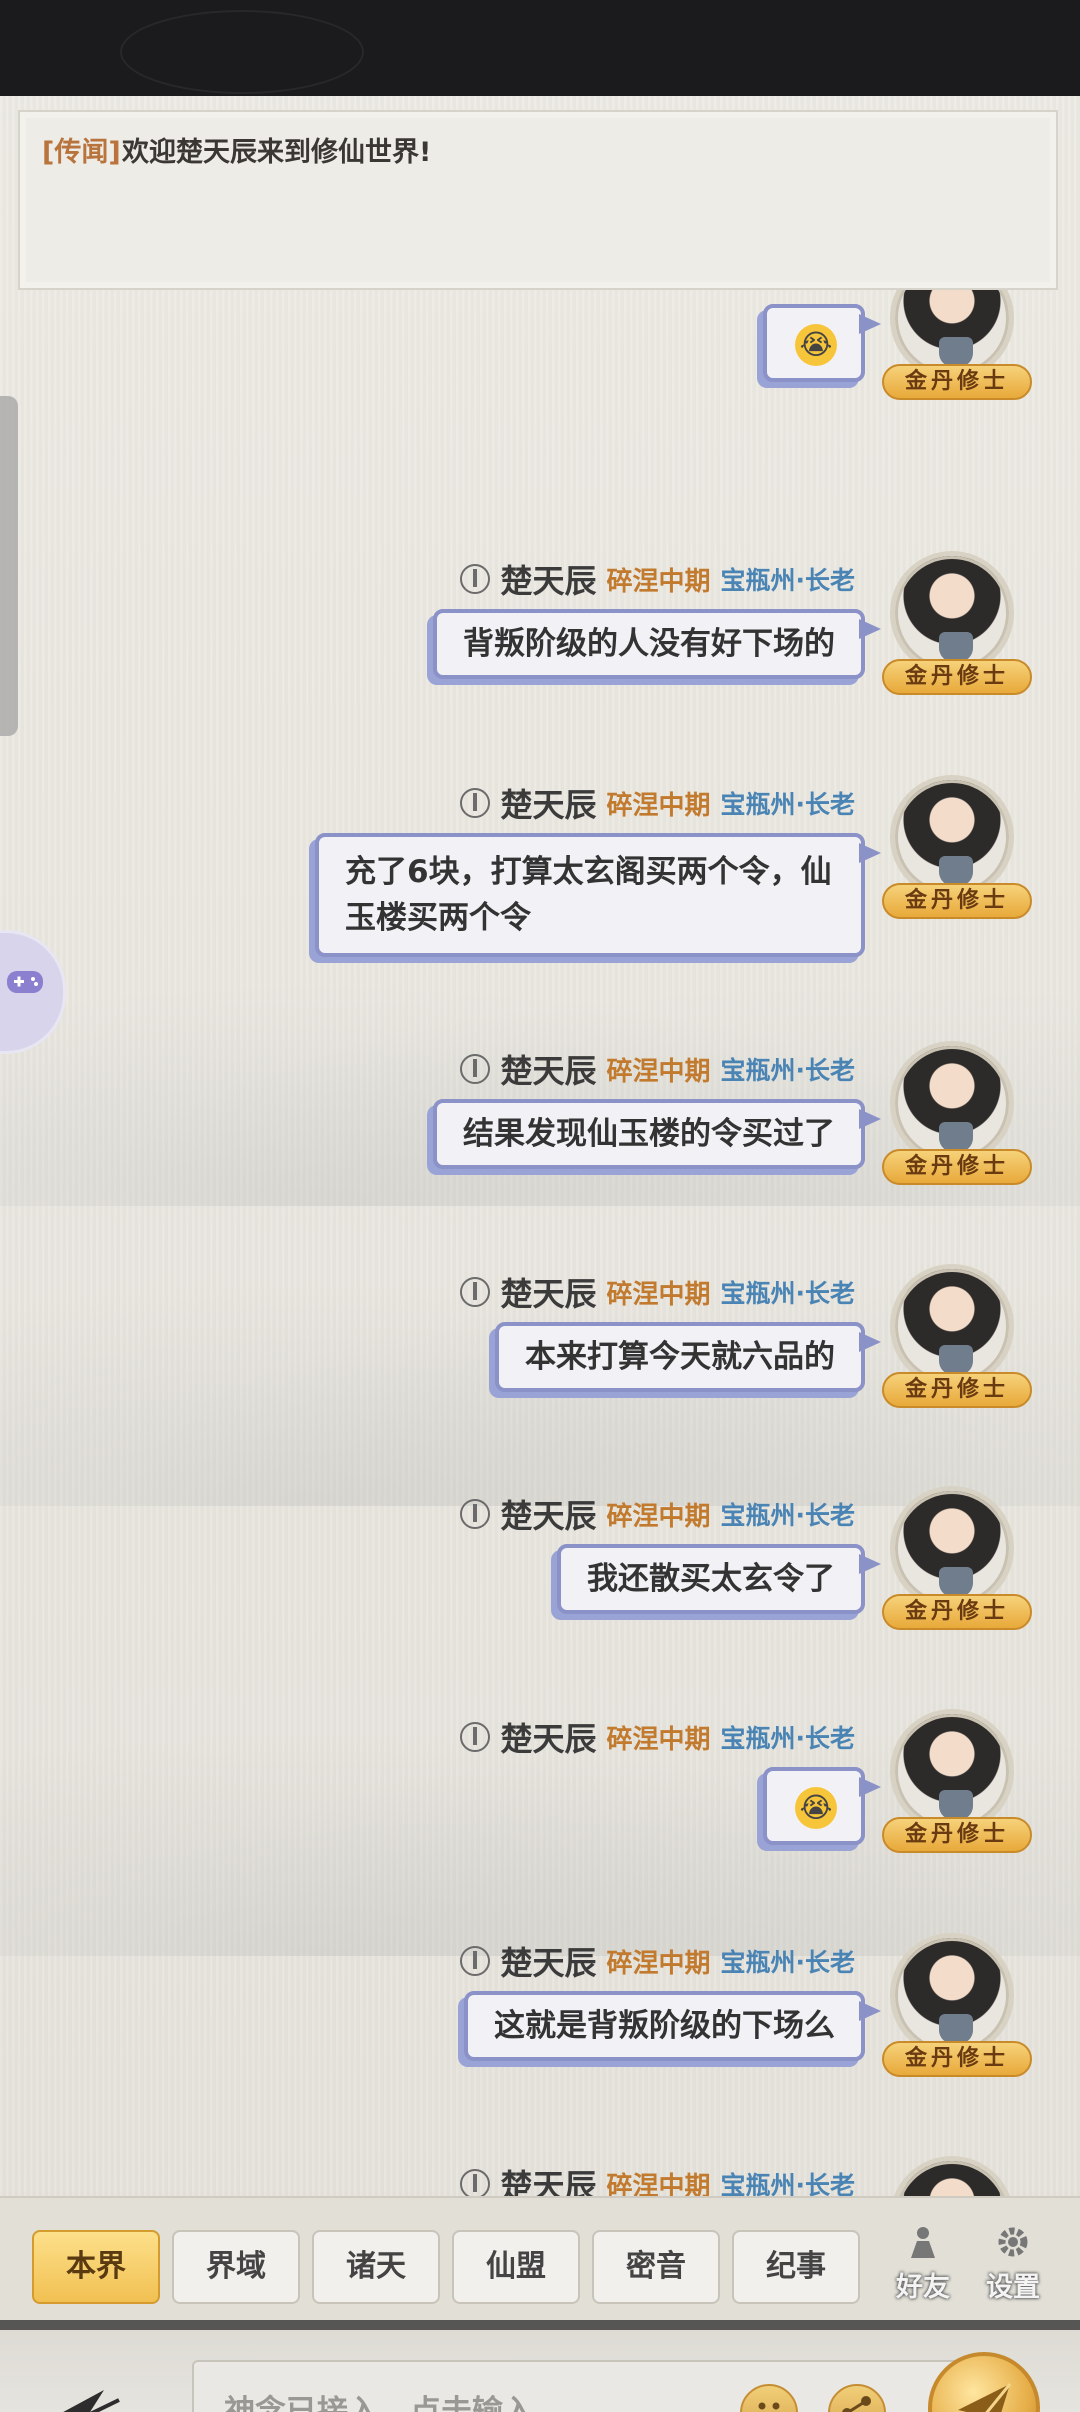  What do you see at coordinates (672, 2026) in the screenshot?
I see `message-bubble: 这就是背叛阶级的下场么` at bounding box center [672, 2026].